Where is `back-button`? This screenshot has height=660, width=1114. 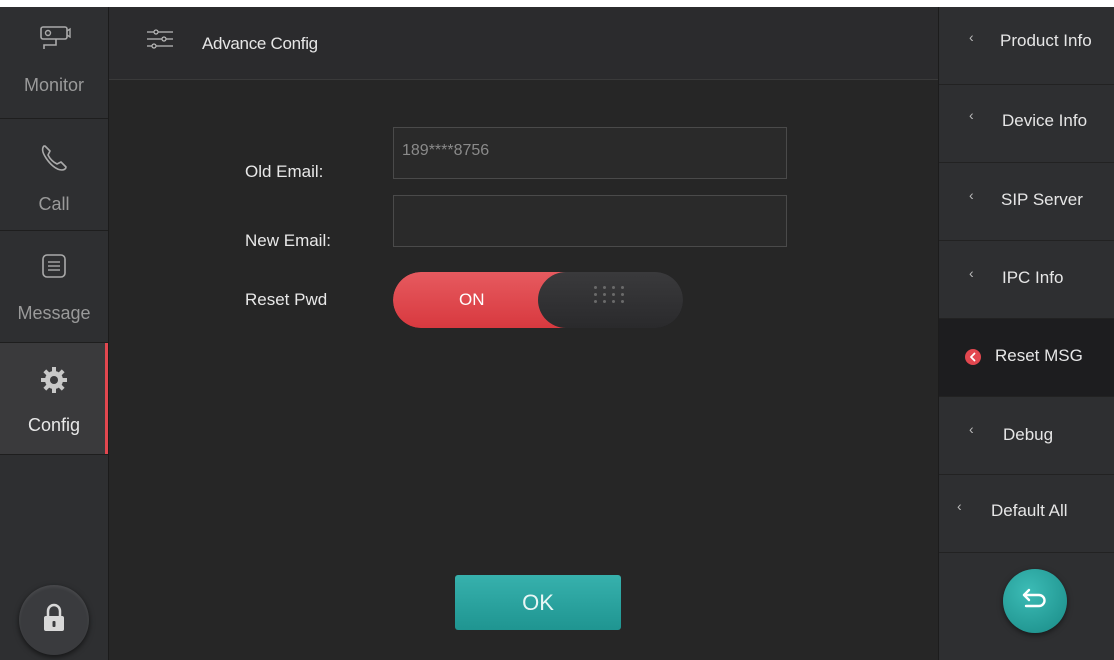
back-button is located at coordinates (1035, 601).